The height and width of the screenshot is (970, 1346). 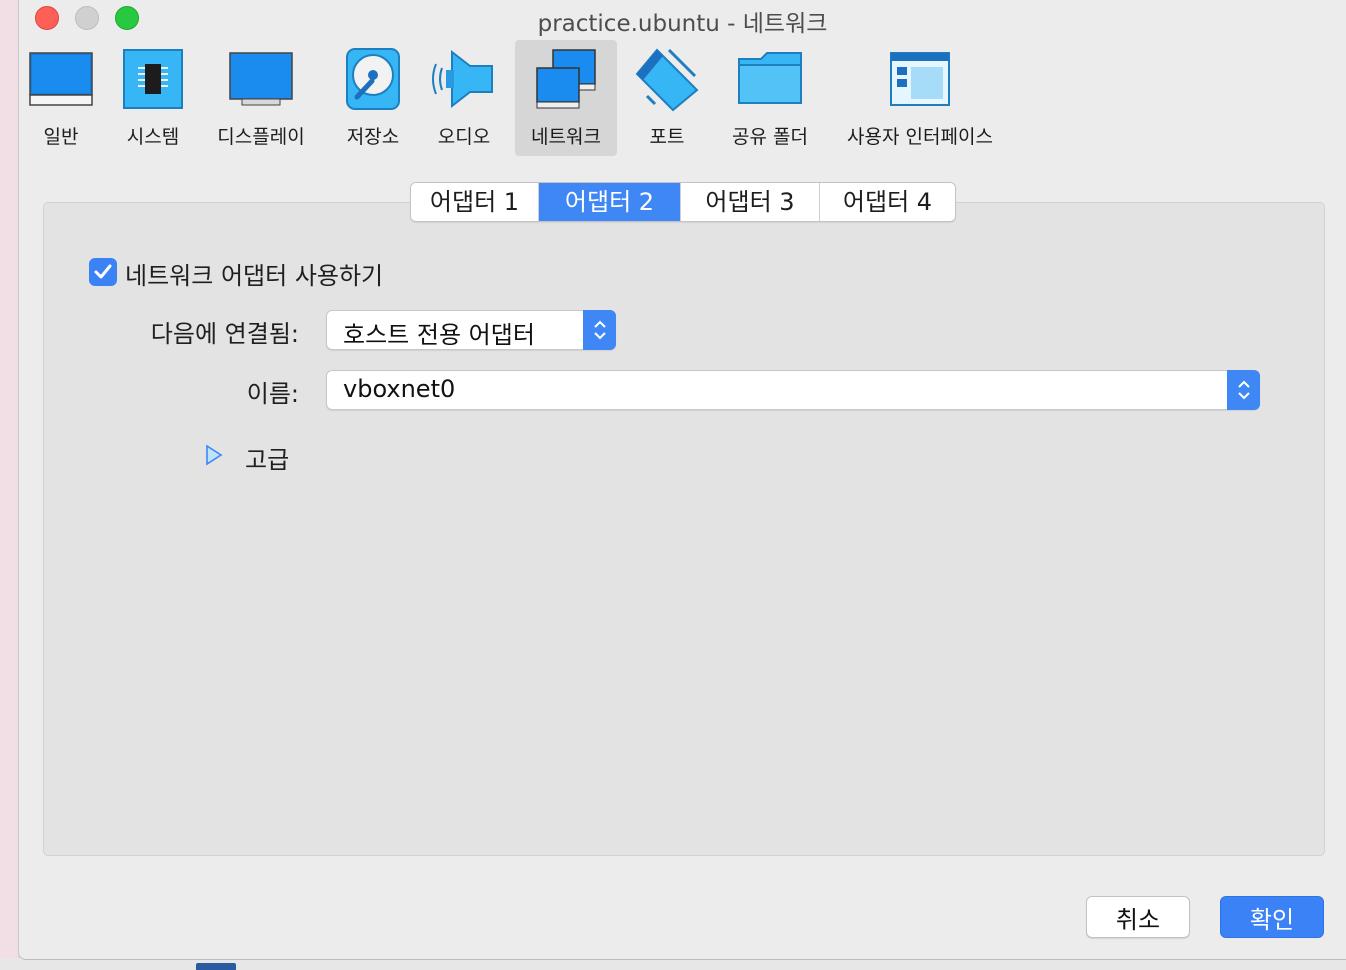 I want to click on ok-button: 확인, so click(x=1272, y=917).